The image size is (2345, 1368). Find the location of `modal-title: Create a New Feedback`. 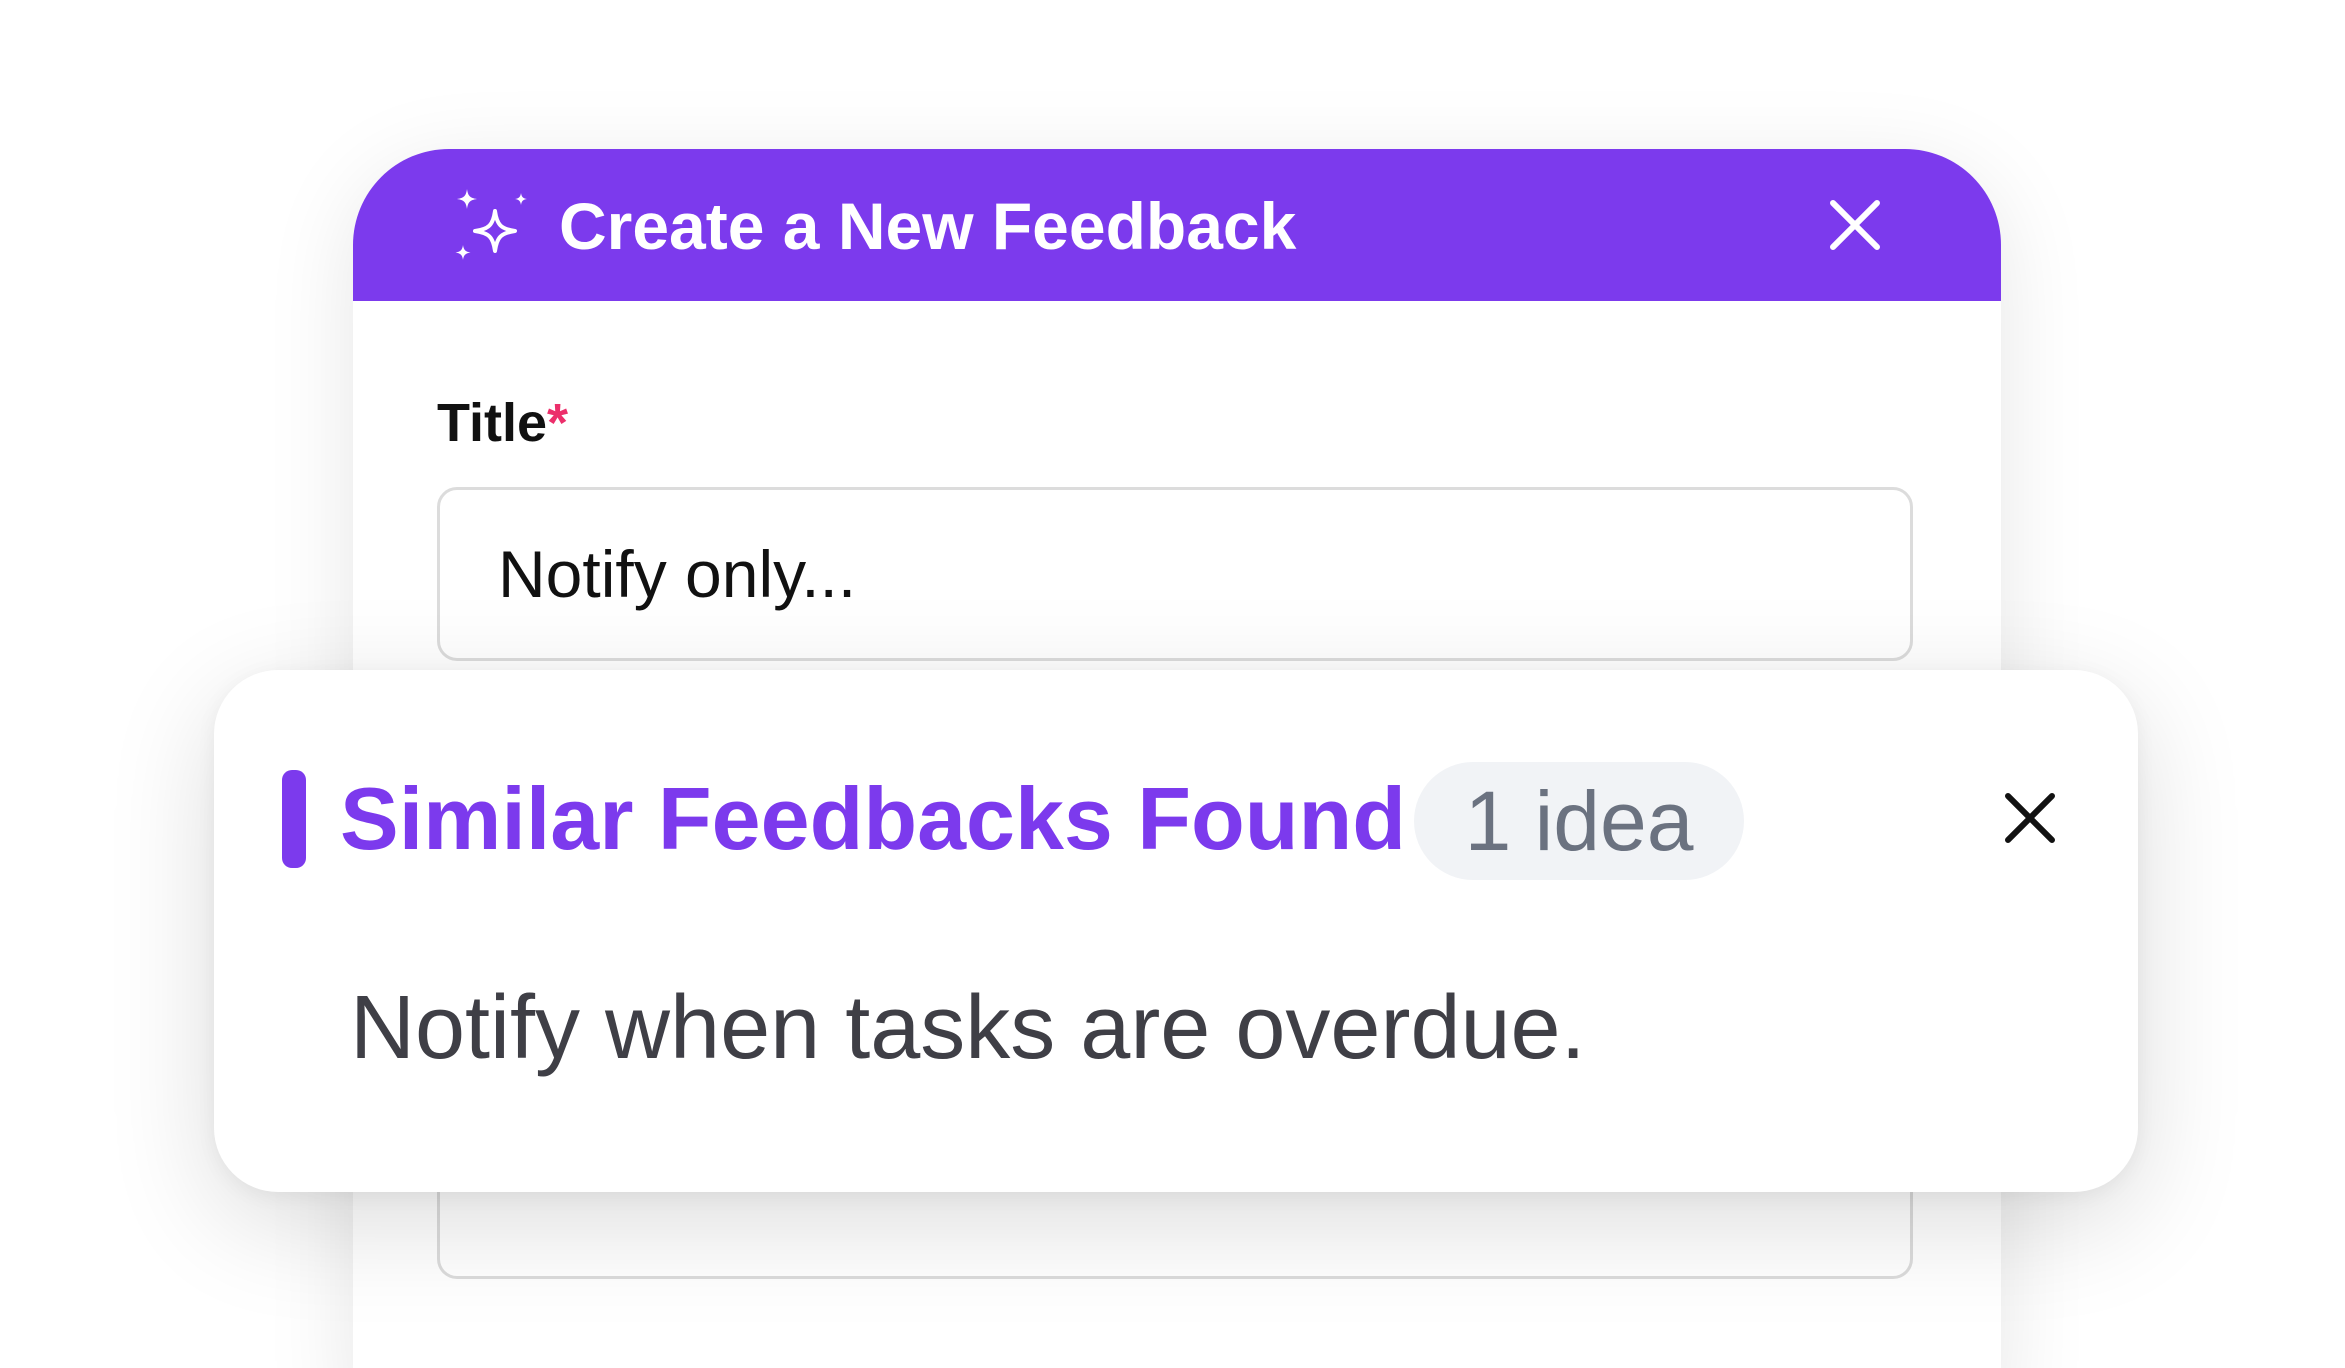

modal-title: Create a New Feedback is located at coordinates (928, 226).